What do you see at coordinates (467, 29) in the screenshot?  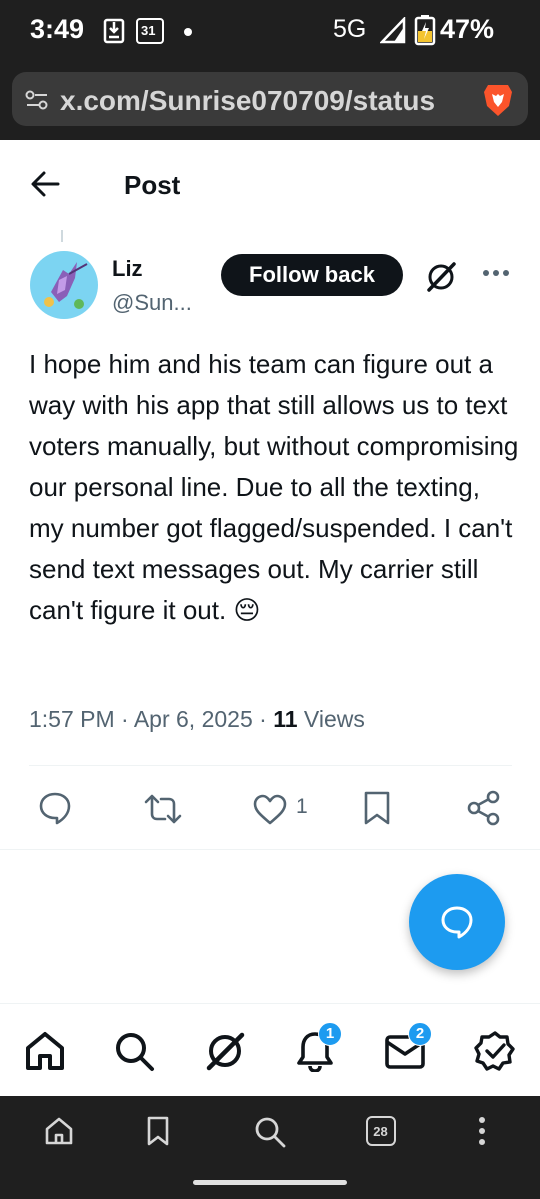 I see `battery-percent: 47%` at bounding box center [467, 29].